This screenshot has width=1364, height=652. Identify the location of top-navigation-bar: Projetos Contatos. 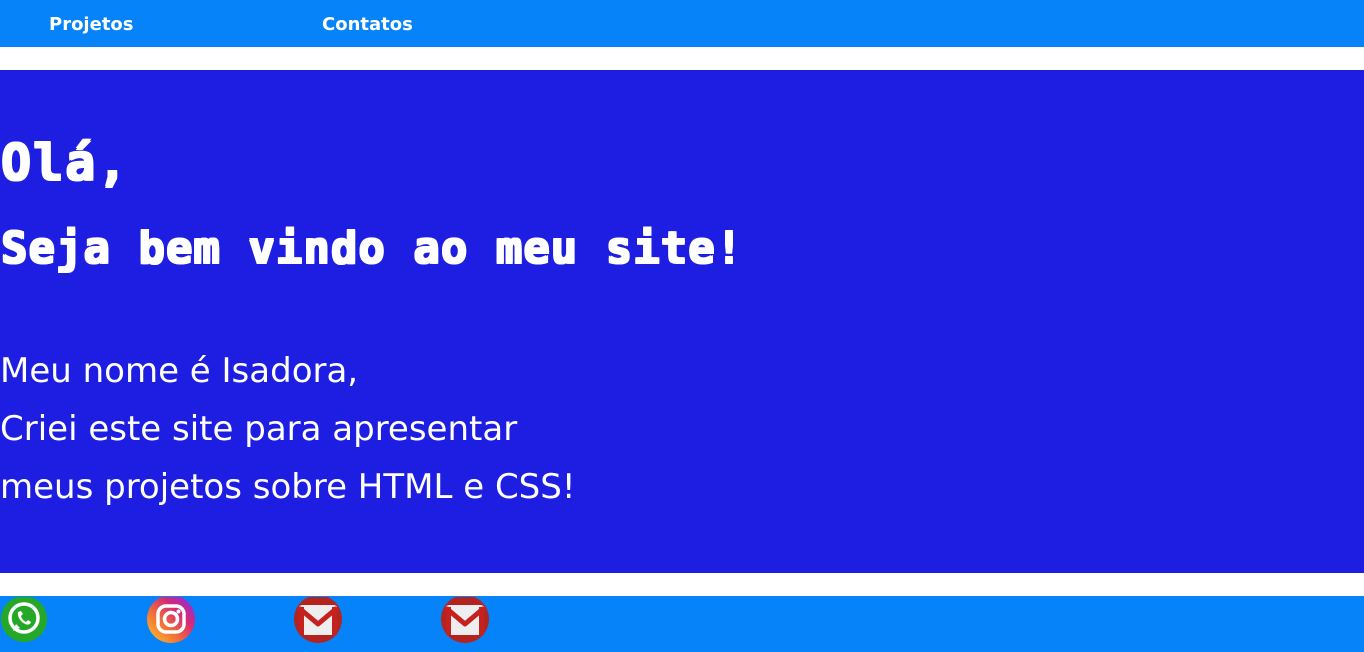
(682, 23).